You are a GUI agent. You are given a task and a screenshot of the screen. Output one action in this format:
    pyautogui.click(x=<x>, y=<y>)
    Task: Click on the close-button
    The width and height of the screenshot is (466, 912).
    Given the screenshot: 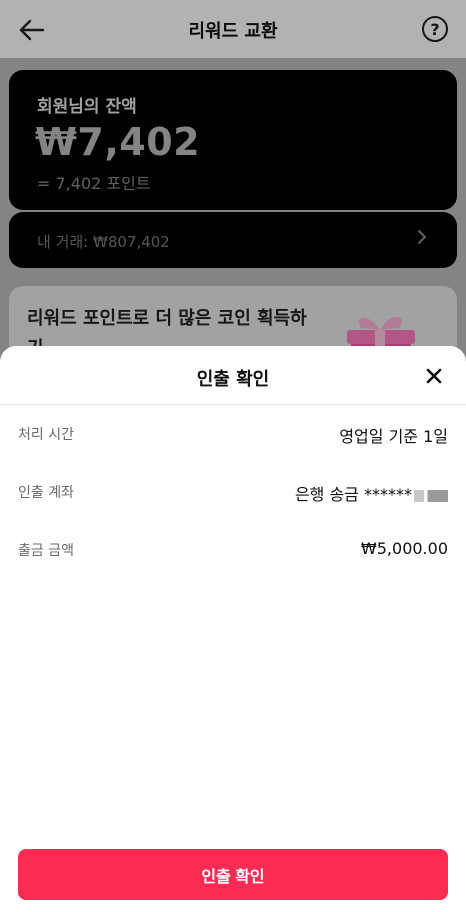 What is the action you would take?
    pyautogui.click(x=434, y=376)
    